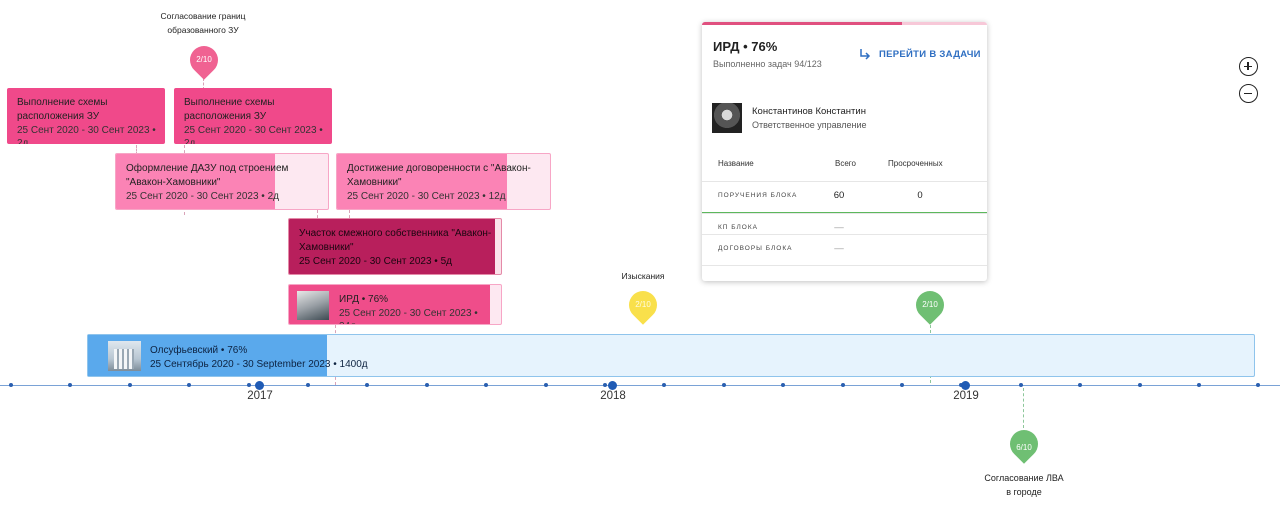 This screenshot has width=1280, height=515. Describe the element at coordinates (640, 385) in the screenshot. I see `timeline-axis` at that location.